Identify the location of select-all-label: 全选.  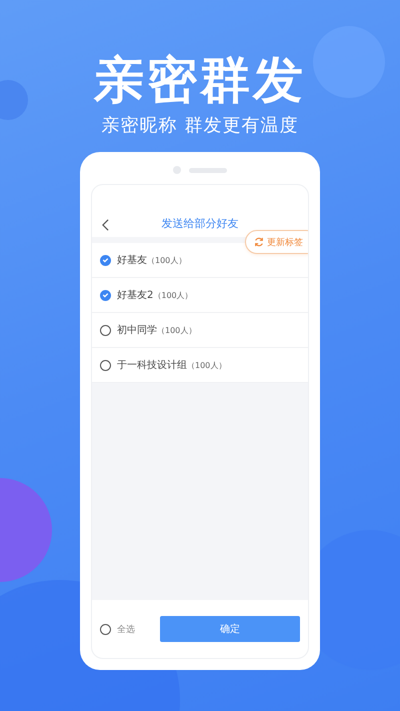
(126, 630).